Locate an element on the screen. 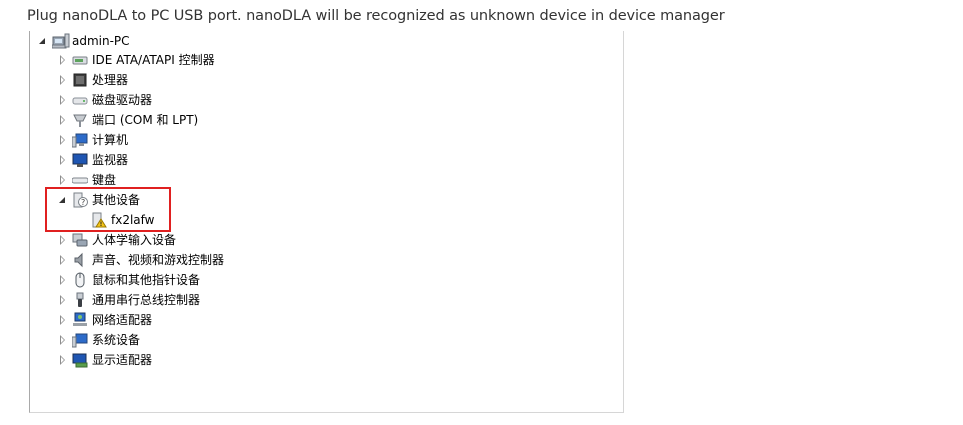  hid-icon is located at coordinates (80, 240).